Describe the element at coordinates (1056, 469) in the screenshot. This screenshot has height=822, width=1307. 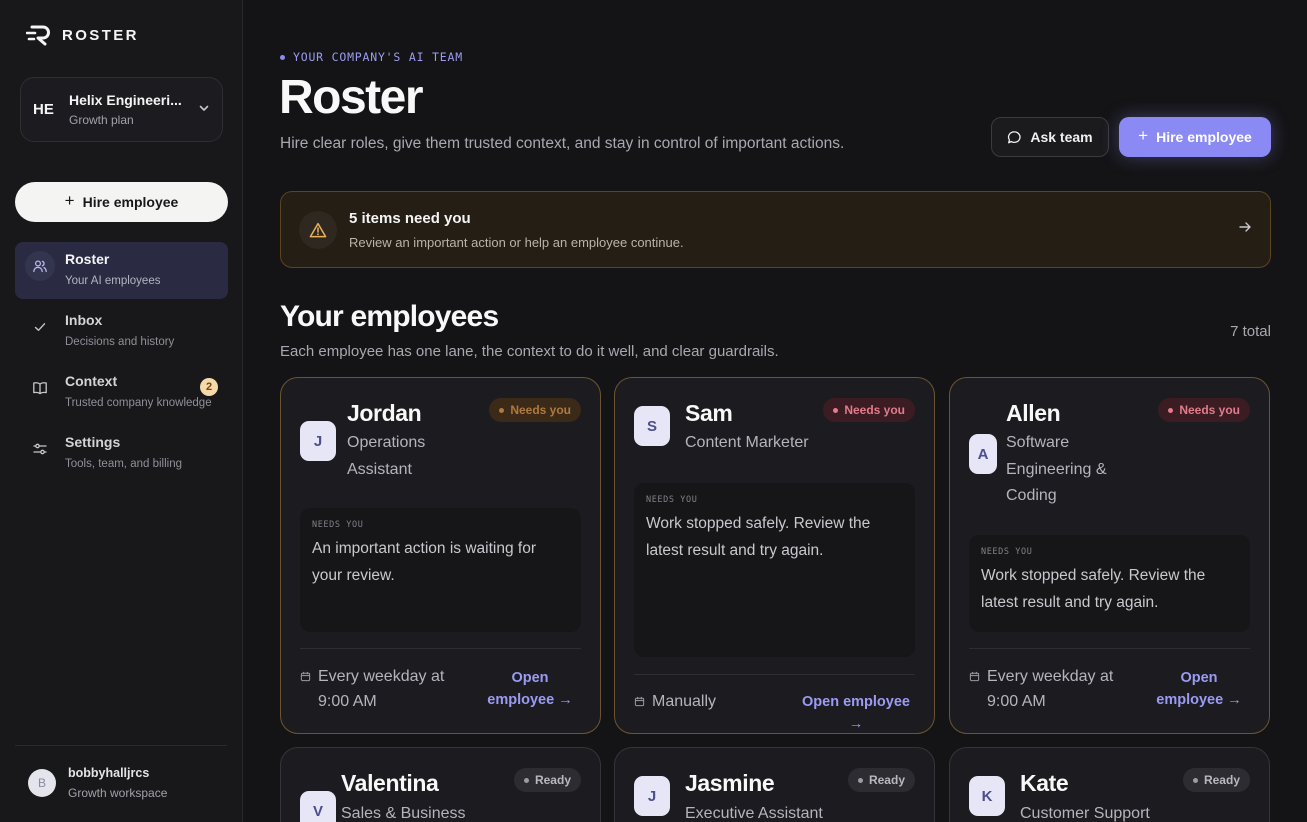
I see `employee-role: Software Engineering & Coding` at that location.